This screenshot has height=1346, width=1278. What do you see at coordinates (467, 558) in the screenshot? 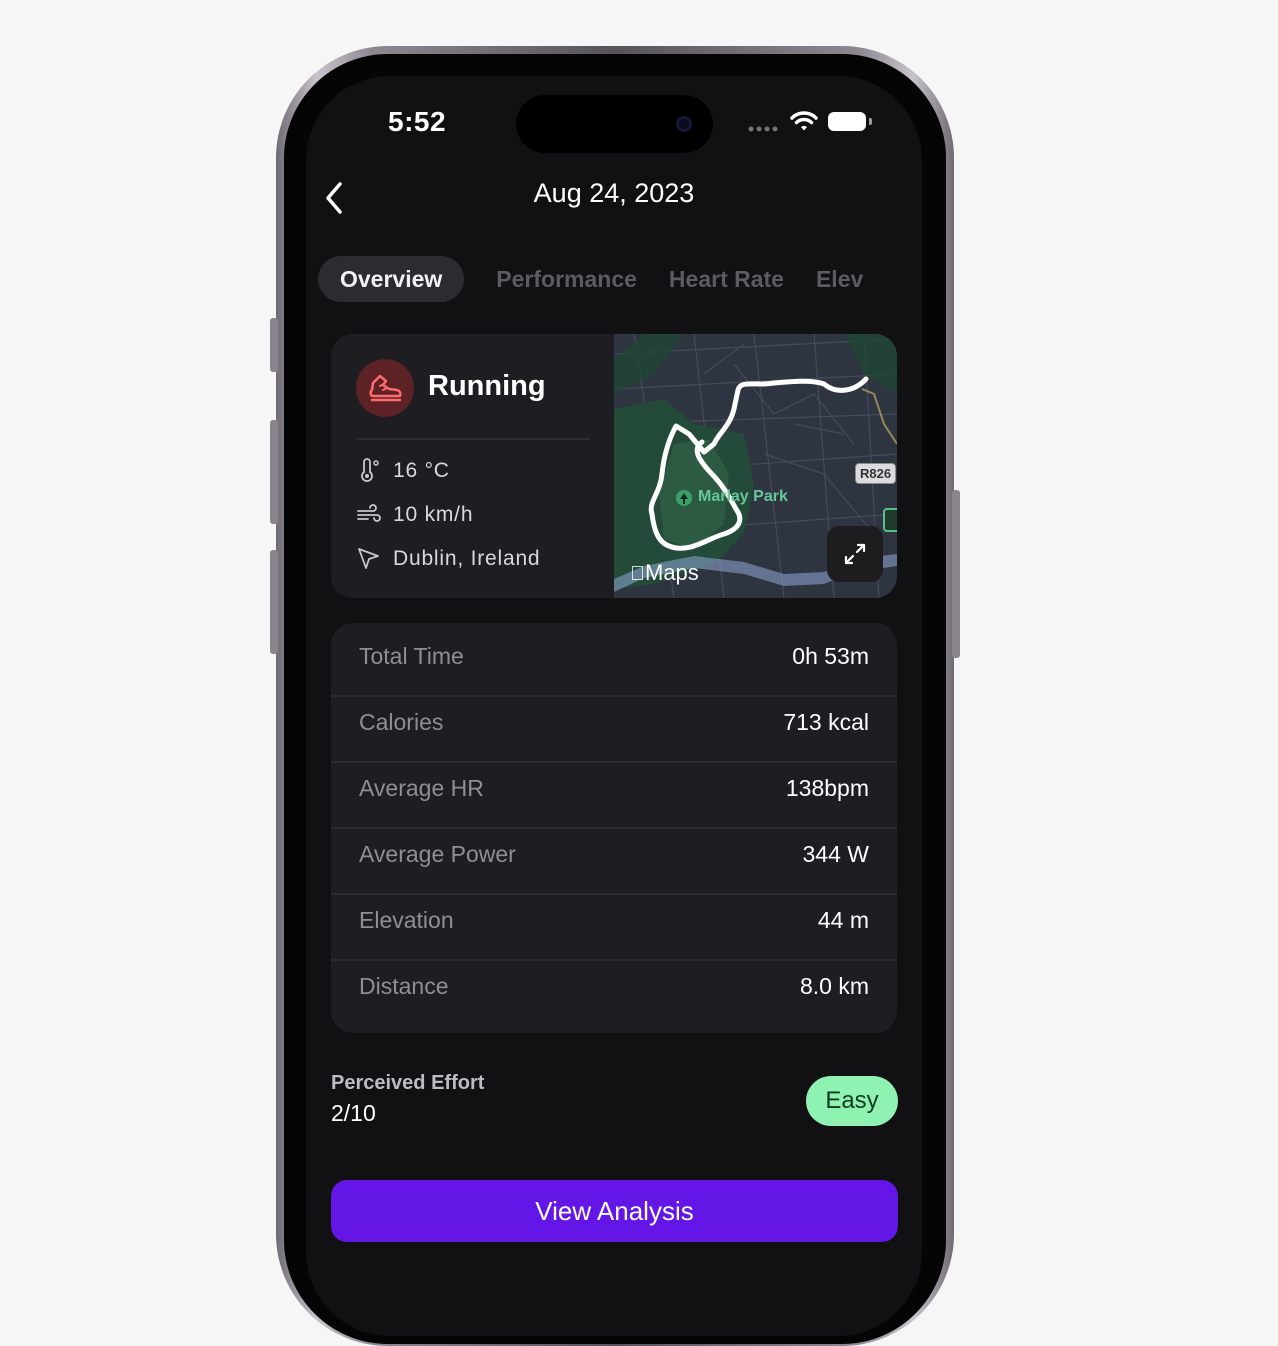
I see `location-value: Dublin, Ireland` at bounding box center [467, 558].